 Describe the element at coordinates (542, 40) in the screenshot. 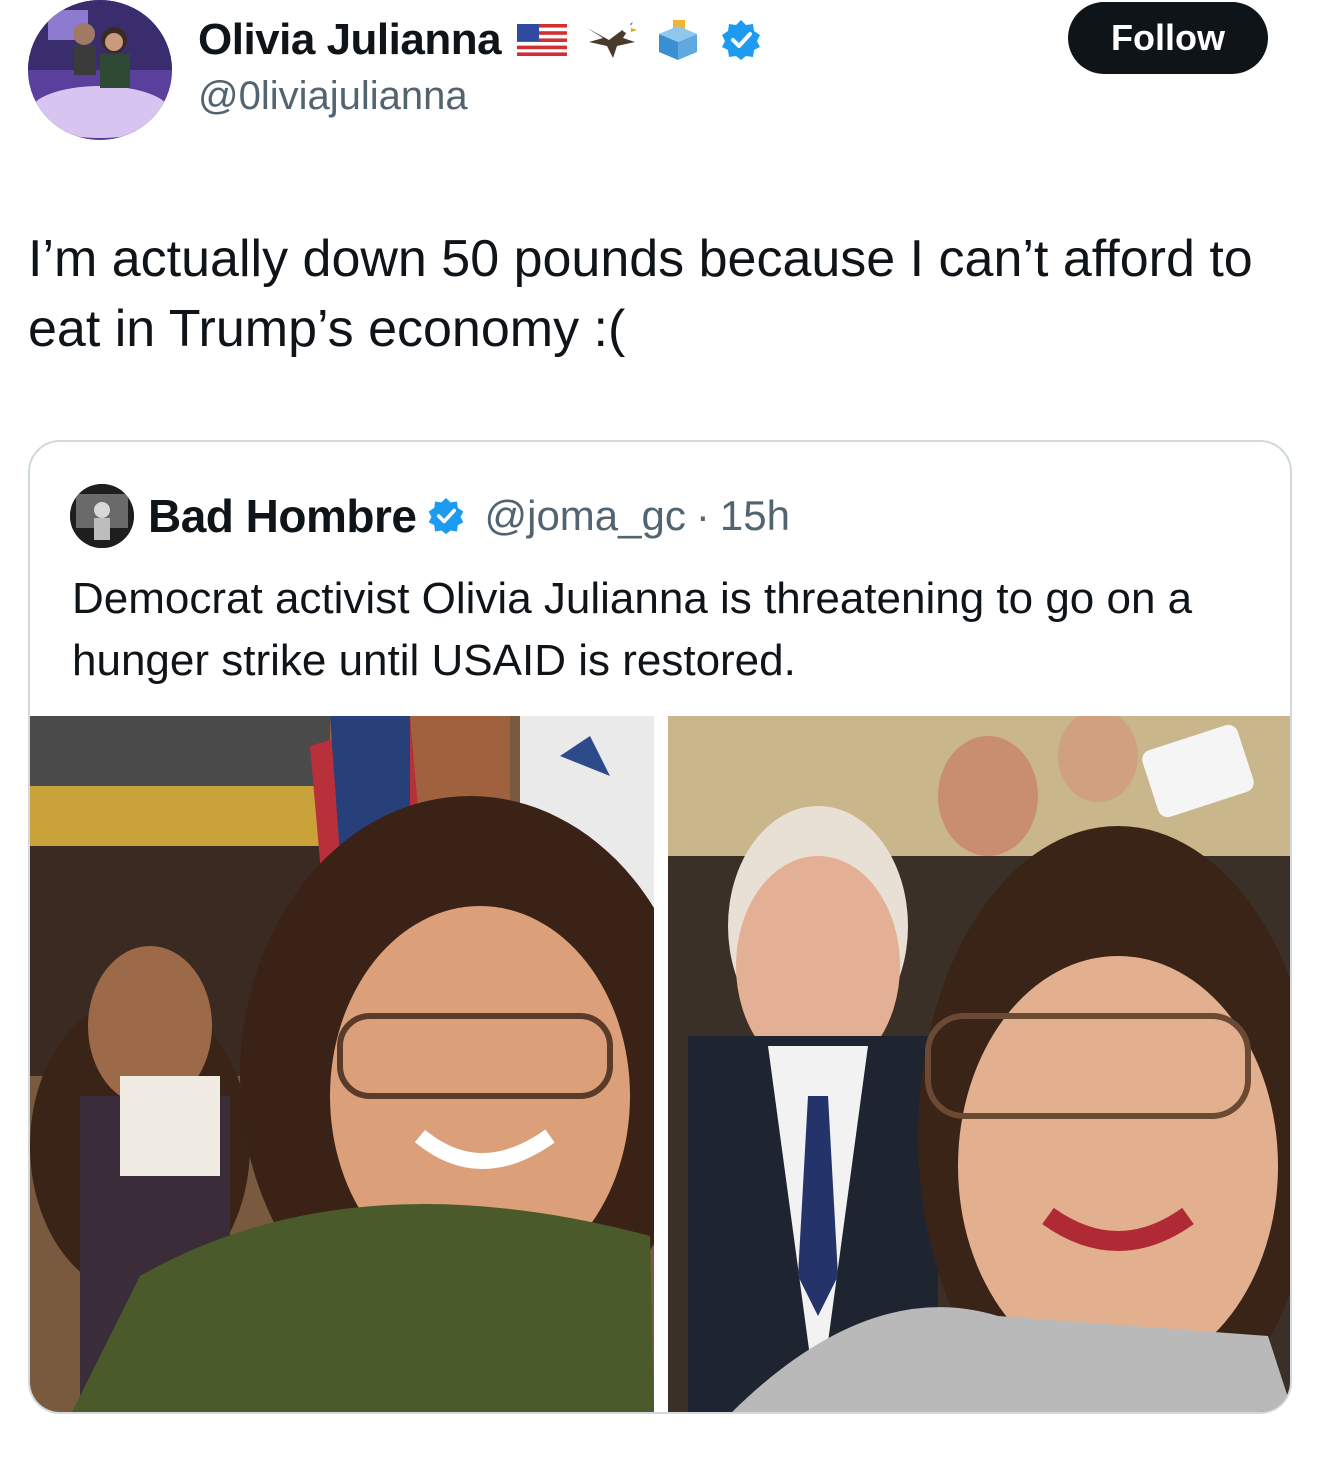

I see `us-flag-icon` at that location.